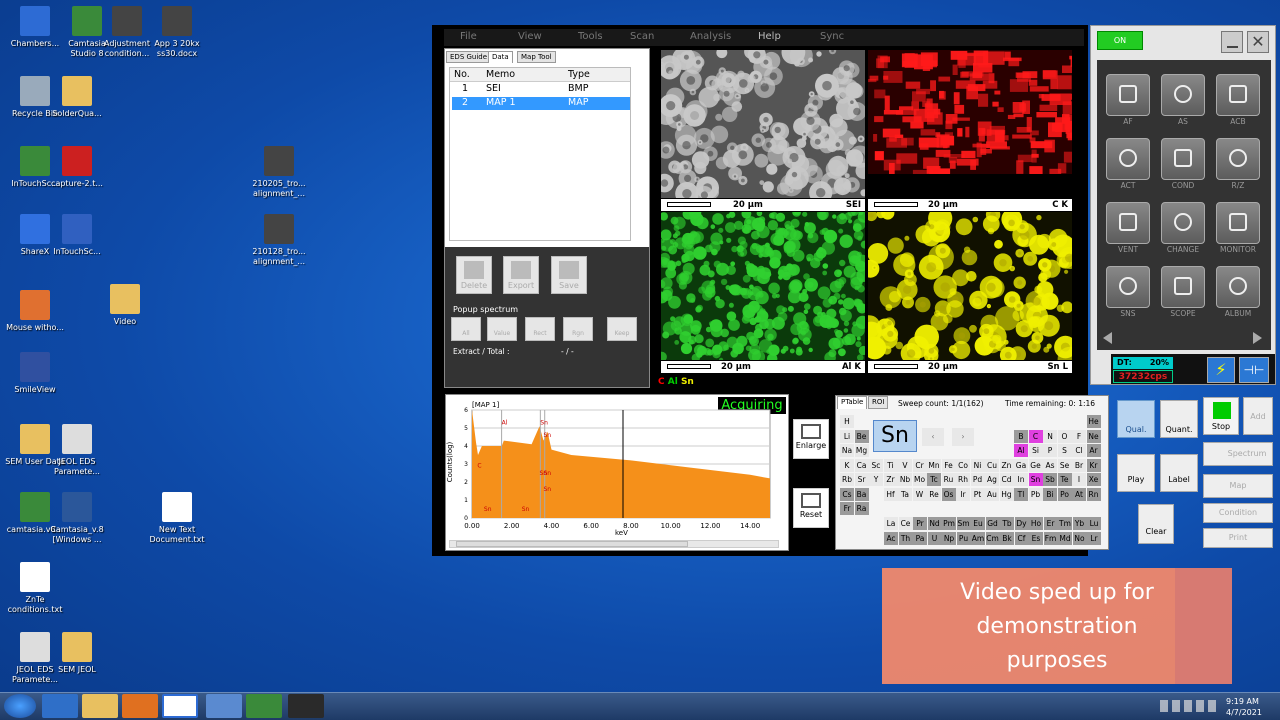  I want to click on col-memo: Memo, so click(500, 74).